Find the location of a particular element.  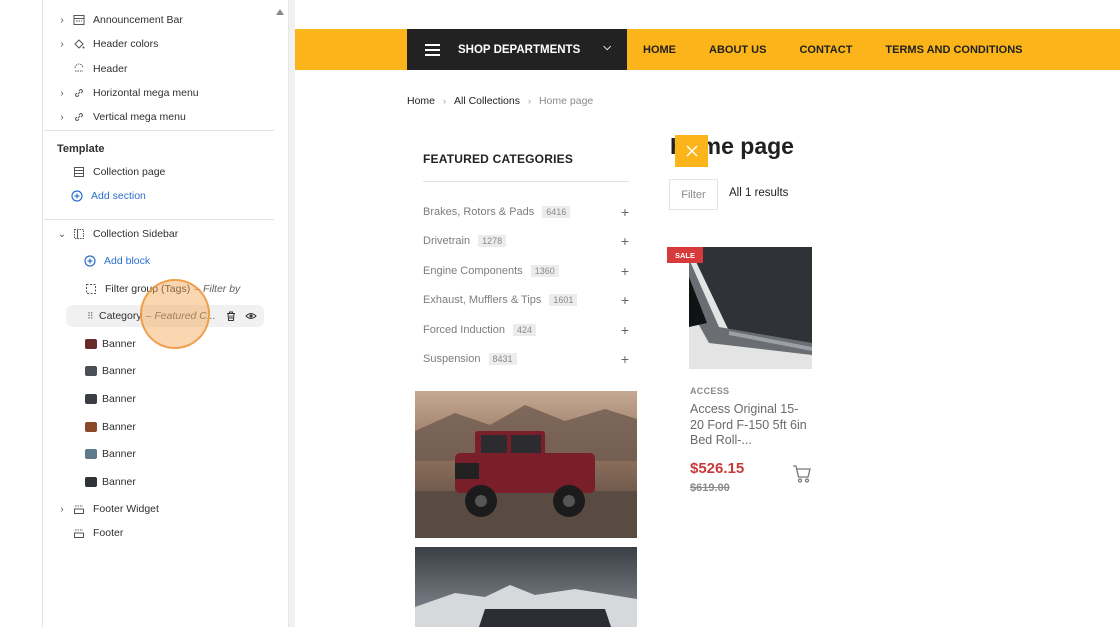

category-item: Forced Induction 424 + is located at coordinates (526, 330).